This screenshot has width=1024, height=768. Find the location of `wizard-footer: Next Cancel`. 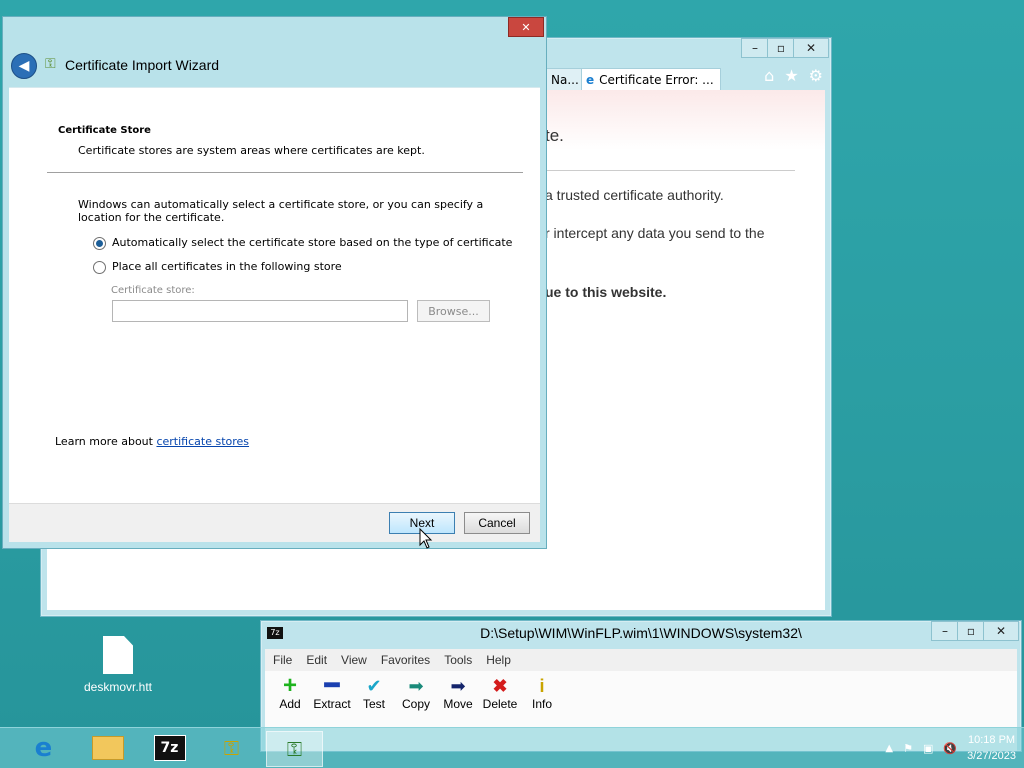

wizard-footer: Next Cancel is located at coordinates (274, 522).